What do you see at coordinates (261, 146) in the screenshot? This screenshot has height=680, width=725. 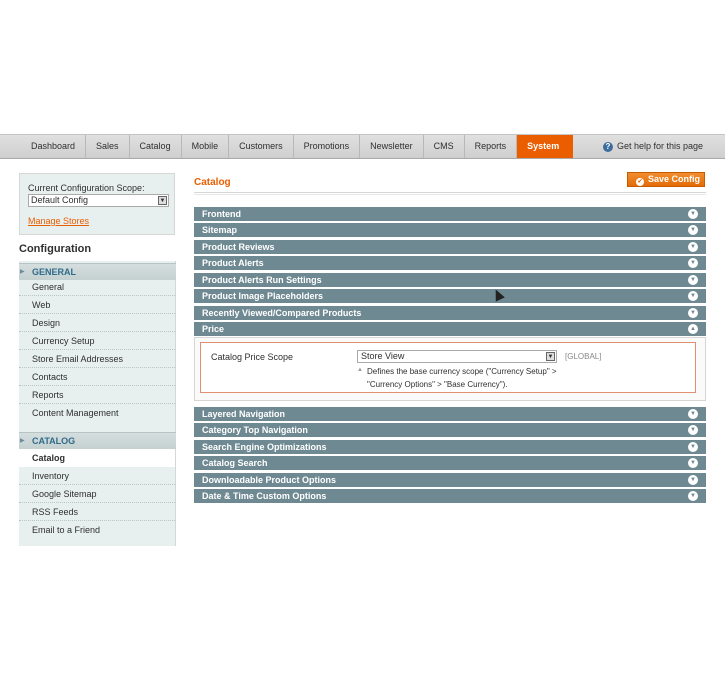 I see `nav-item-customers: Customers` at bounding box center [261, 146].